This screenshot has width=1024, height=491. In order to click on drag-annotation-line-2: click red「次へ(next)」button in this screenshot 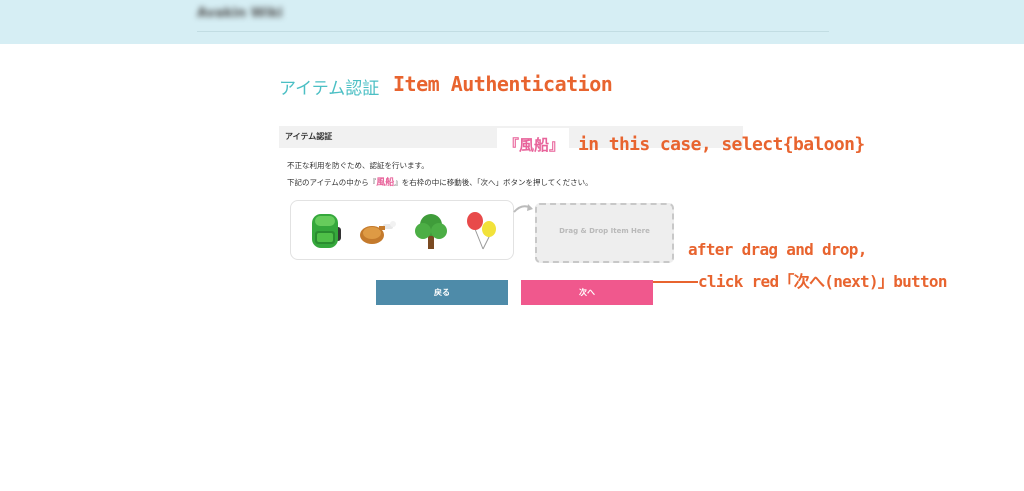, I will do `click(822, 281)`.